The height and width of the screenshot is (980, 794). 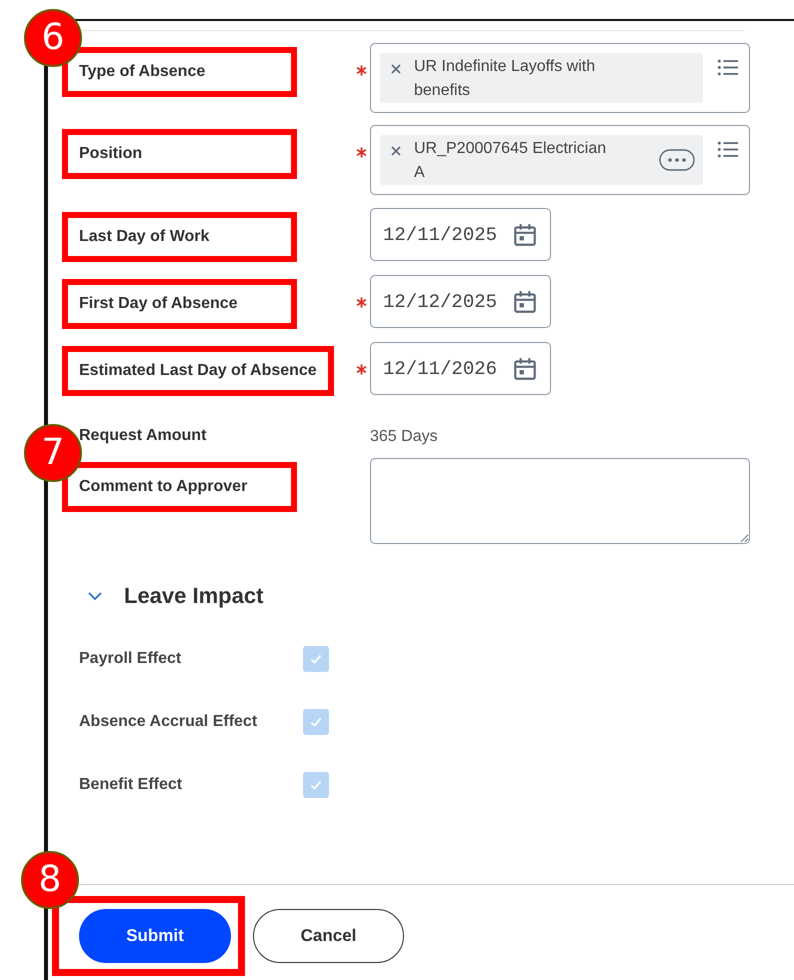 I want to click on comment-field, so click(x=560, y=501).